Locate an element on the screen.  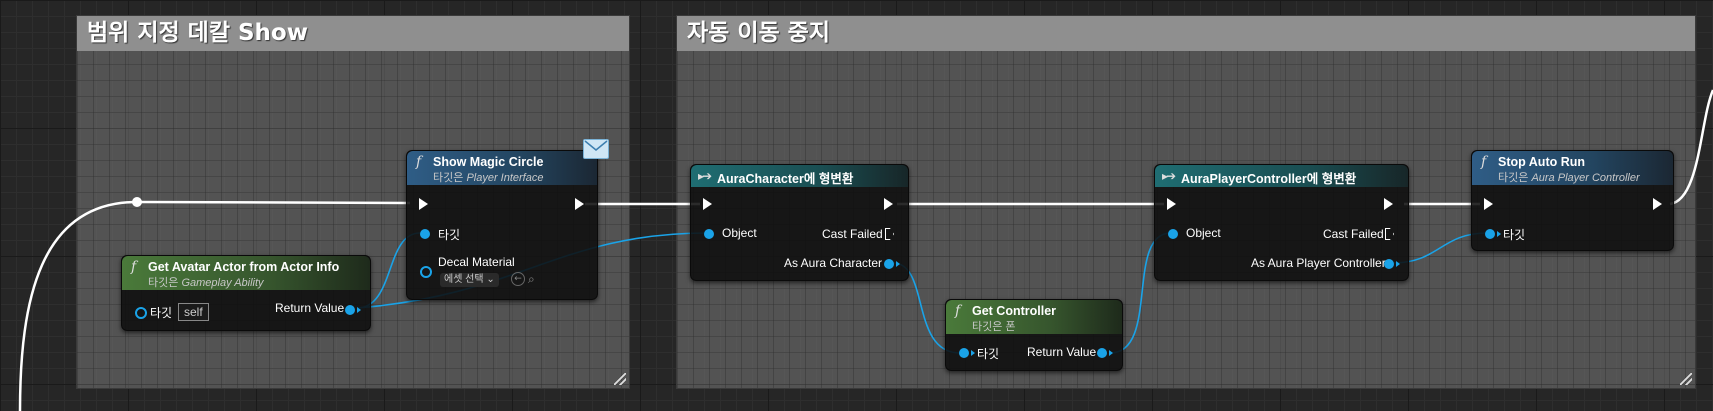
exec-wire-to-show-magic is located at coordinates (273, 202).